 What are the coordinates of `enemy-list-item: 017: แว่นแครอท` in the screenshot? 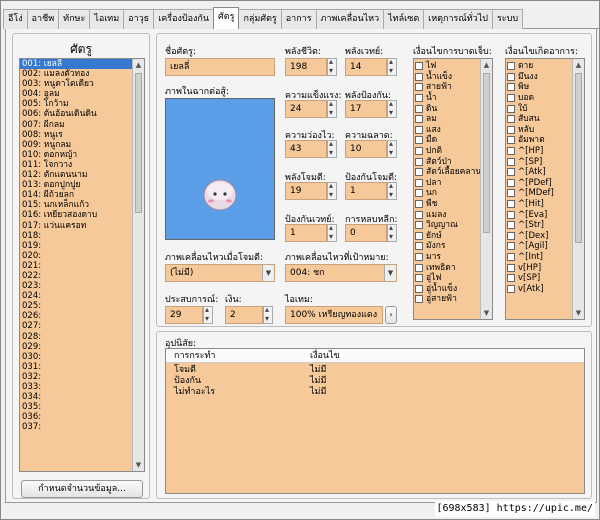 It's located at (82, 226).